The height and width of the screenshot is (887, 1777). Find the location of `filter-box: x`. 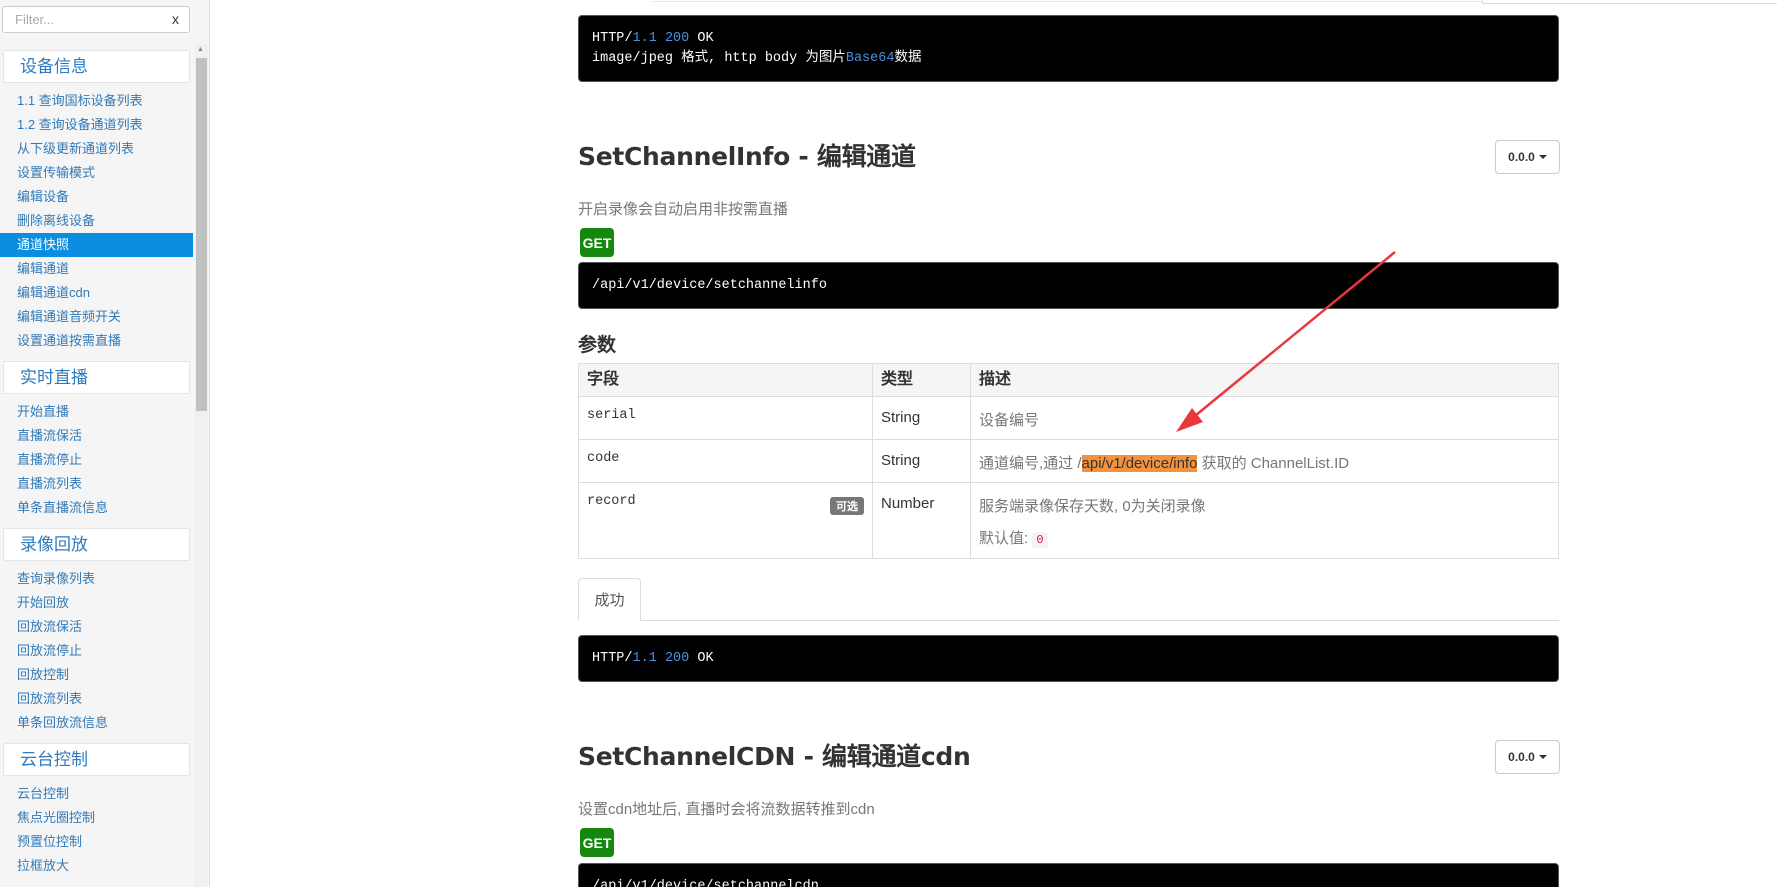

filter-box: x is located at coordinates (96, 19).